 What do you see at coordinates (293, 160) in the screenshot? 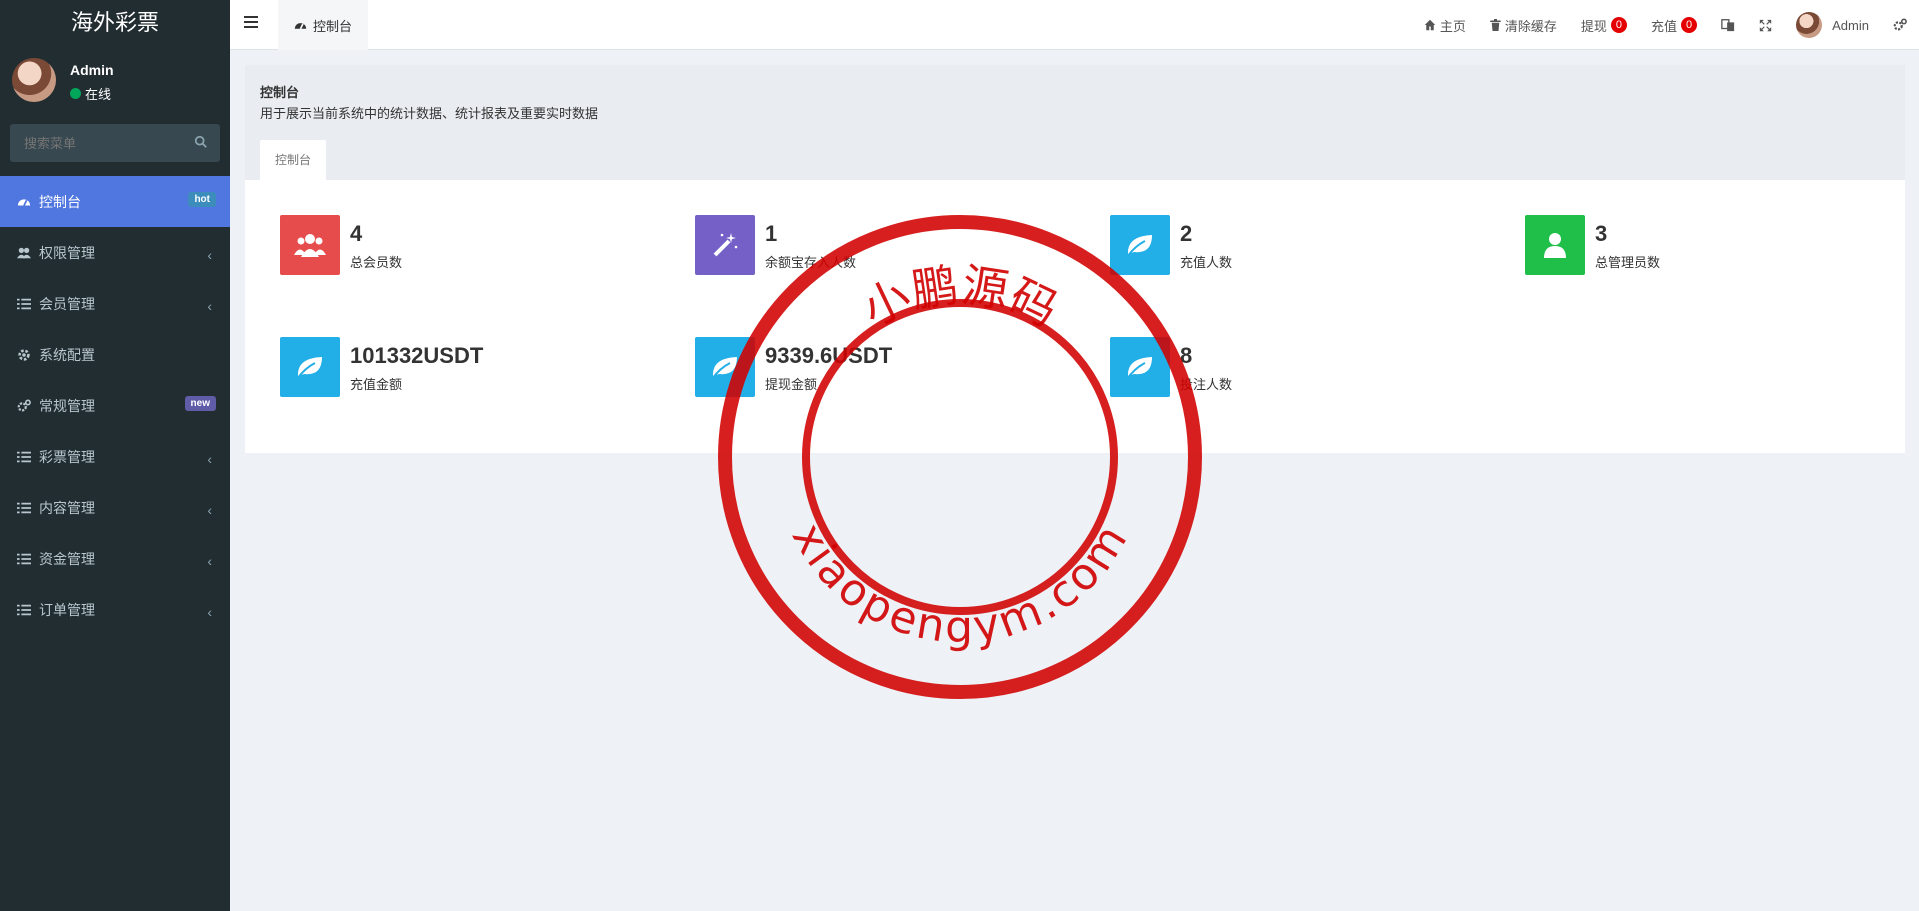
I see `tab-dashboard-content: 控制台` at bounding box center [293, 160].